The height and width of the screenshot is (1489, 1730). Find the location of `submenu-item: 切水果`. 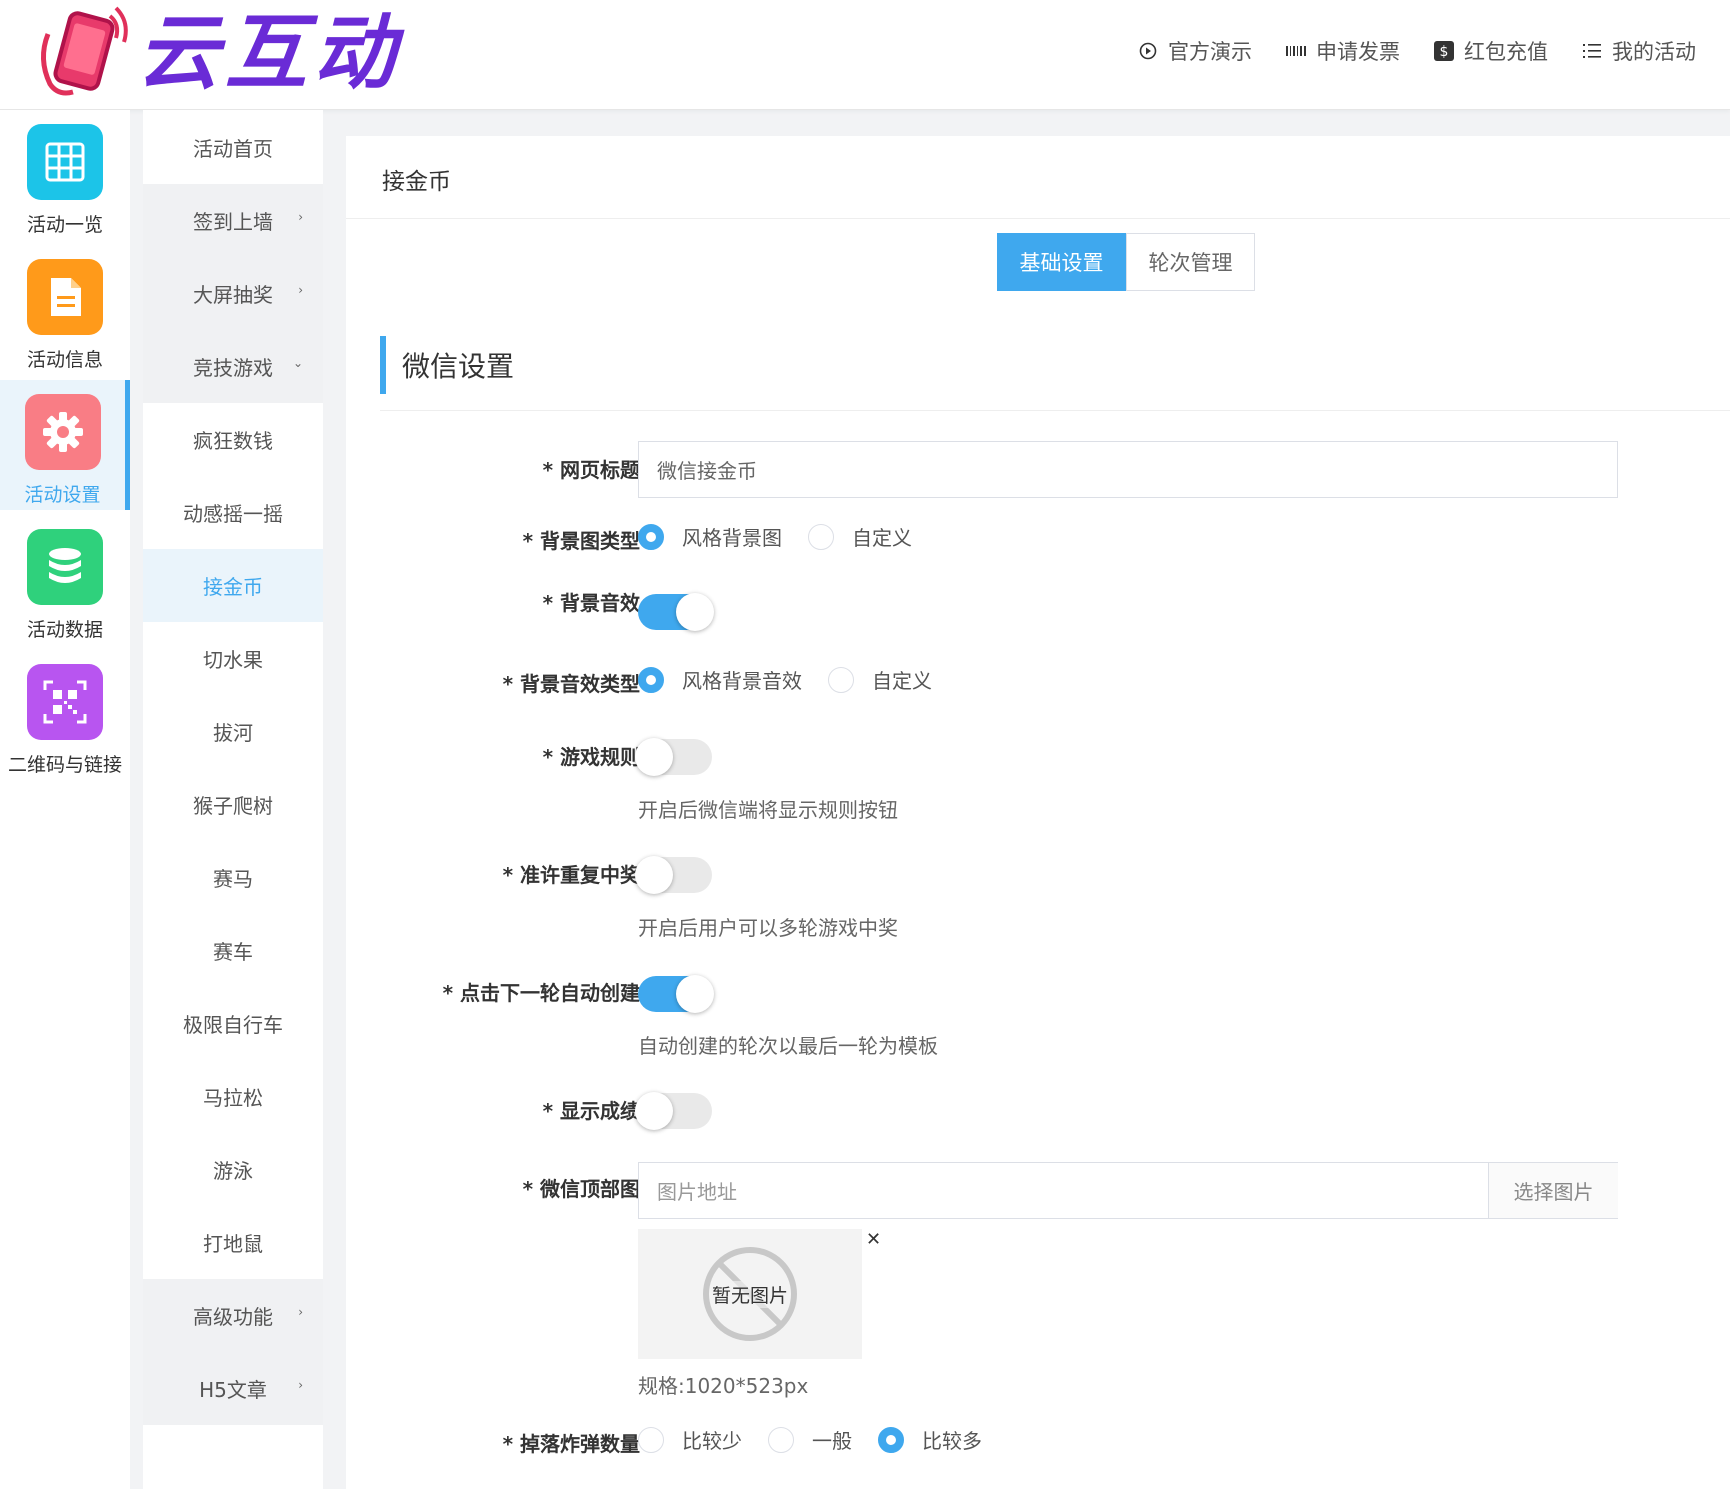

submenu-item: 切水果 is located at coordinates (233, 658).